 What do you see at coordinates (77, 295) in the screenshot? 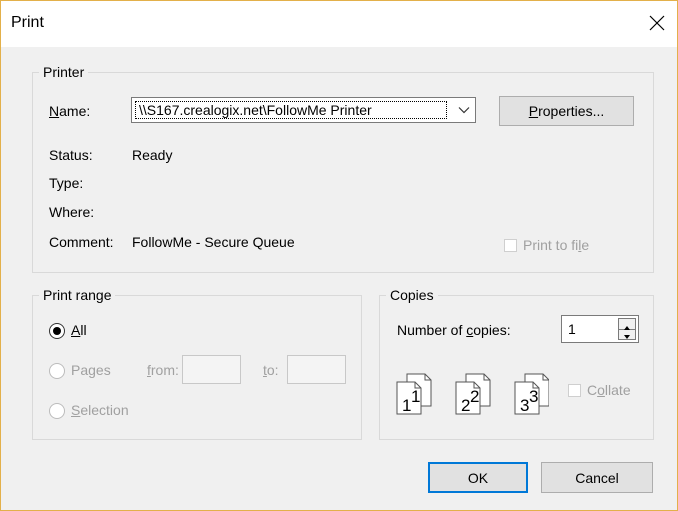
I see `print-range-legend: Print range` at bounding box center [77, 295].